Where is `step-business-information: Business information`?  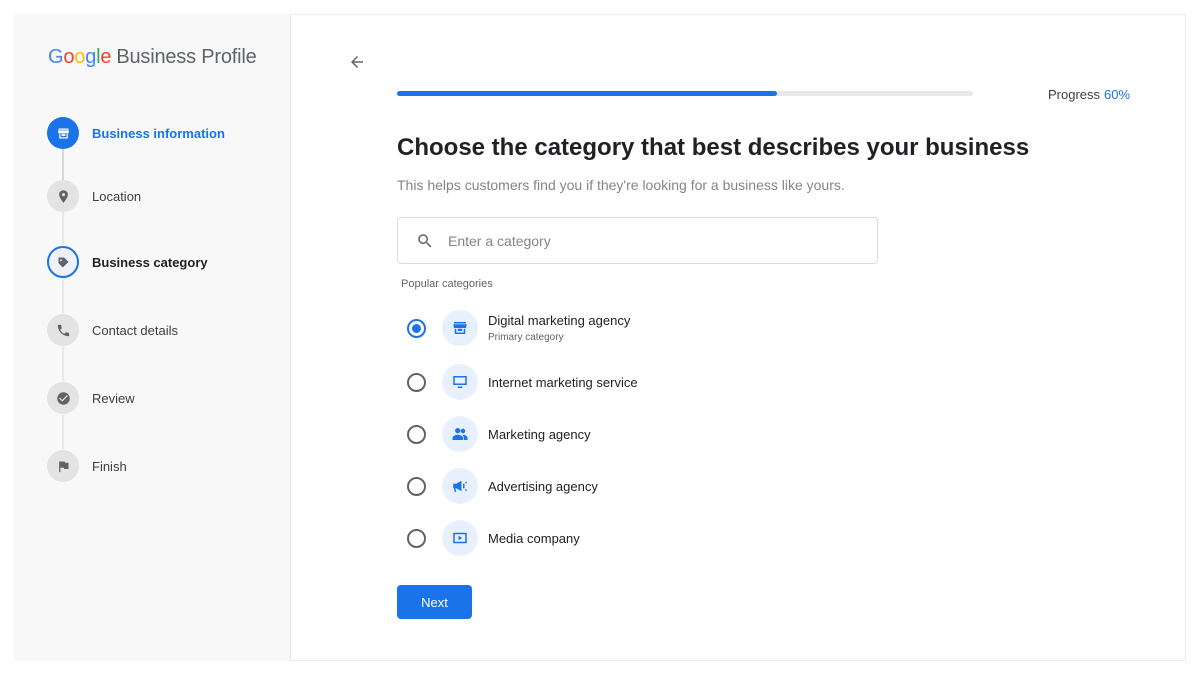
step-business-information: Business information is located at coordinates (136, 133).